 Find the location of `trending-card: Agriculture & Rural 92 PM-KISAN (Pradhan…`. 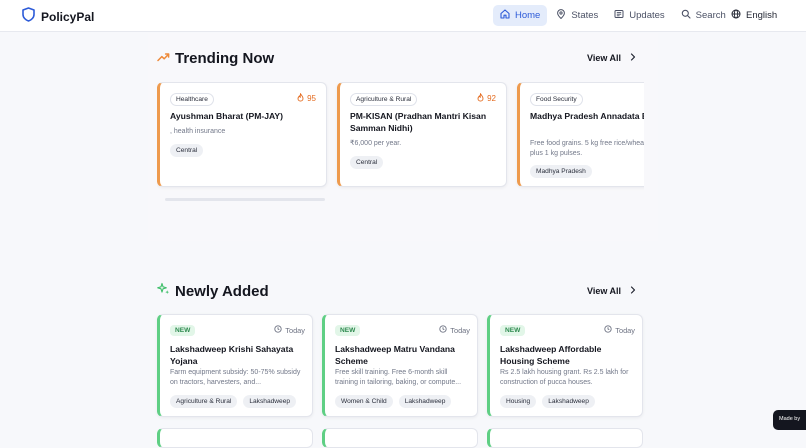

trending-card: Agriculture & Rural 92 PM-KISAN (Pradhan… is located at coordinates (422, 134).